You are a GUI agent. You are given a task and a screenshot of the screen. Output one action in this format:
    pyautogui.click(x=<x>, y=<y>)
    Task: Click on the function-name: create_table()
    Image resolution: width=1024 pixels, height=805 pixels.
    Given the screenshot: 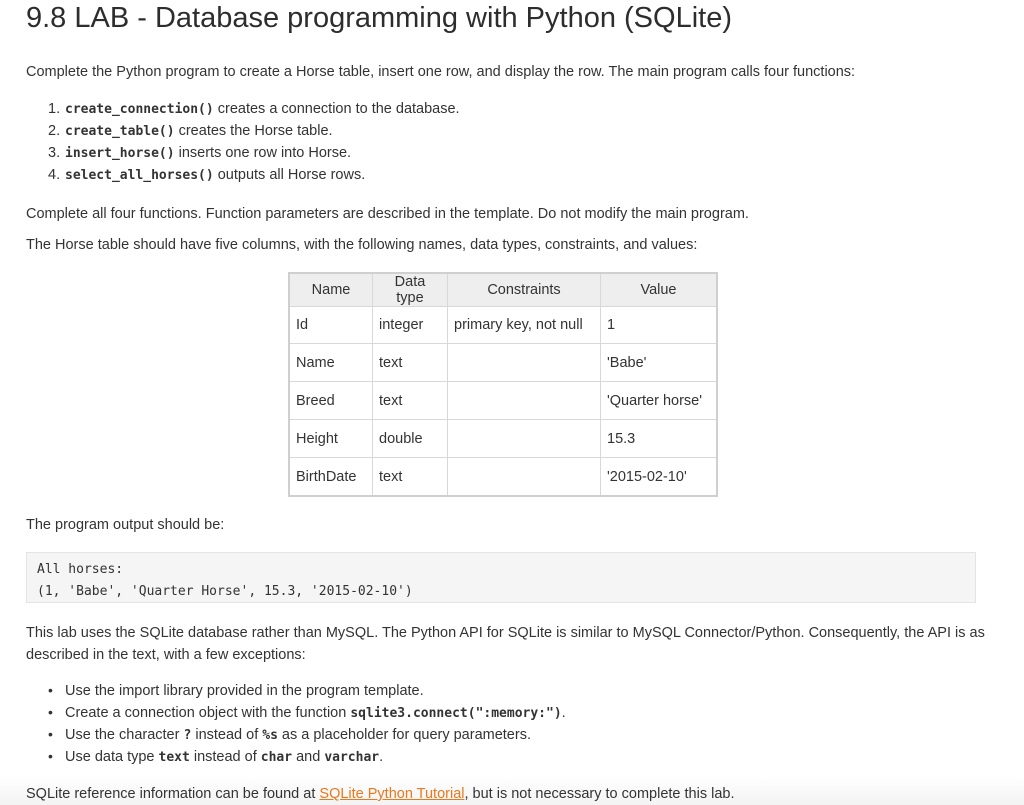 What is the action you would take?
    pyautogui.click(x=120, y=131)
    